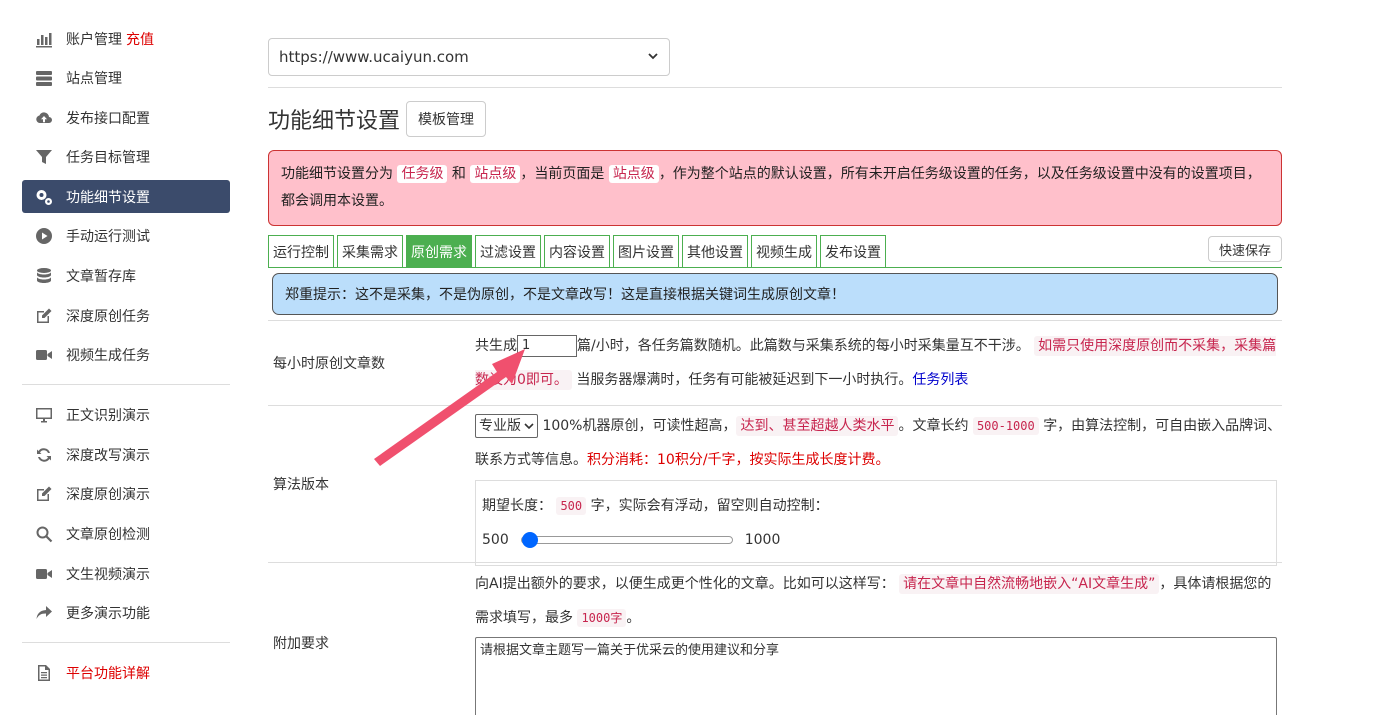 The height and width of the screenshot is (715, 1396). I want to click on sidebar-item-group2-4: 文生视频演示, so click(126, 573).